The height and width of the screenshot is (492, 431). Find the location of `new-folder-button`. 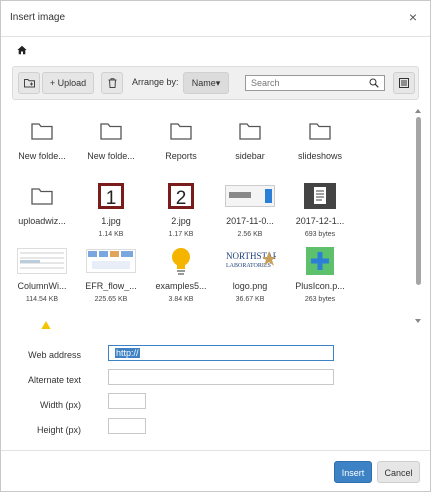

new-folder-button is located at coordinates (29, 83).